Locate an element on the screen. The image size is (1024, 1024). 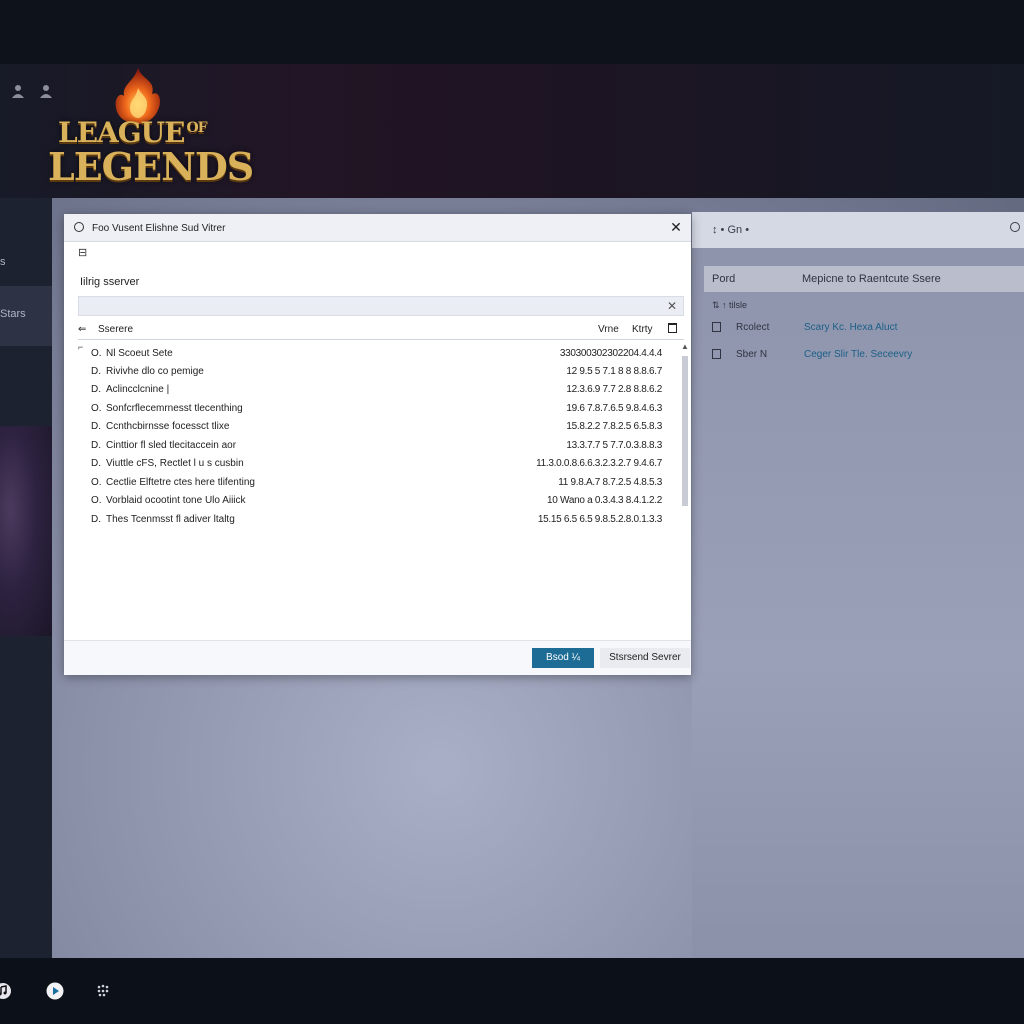
row-name: Viuttle cFS, Rectlet l u s cusbin is located at coordinates (175, 463).